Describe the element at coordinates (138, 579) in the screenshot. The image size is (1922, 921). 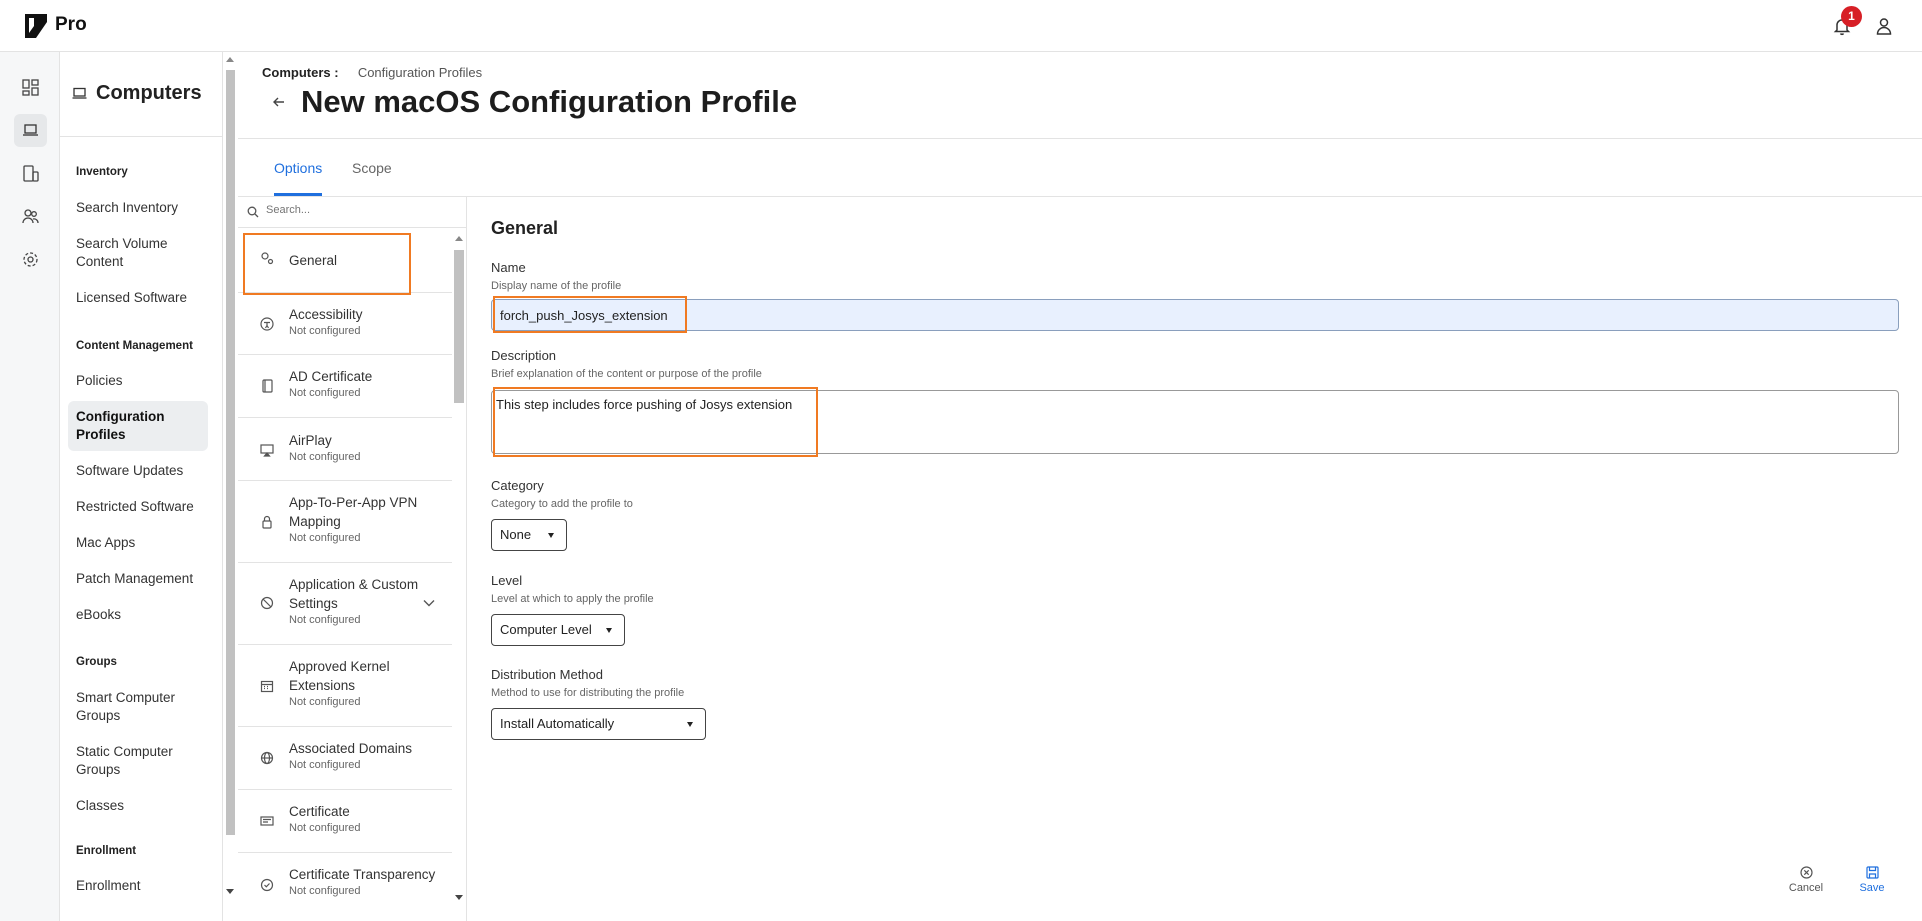
I see `sidebar-item-patch-management: Patch Management` at that location.